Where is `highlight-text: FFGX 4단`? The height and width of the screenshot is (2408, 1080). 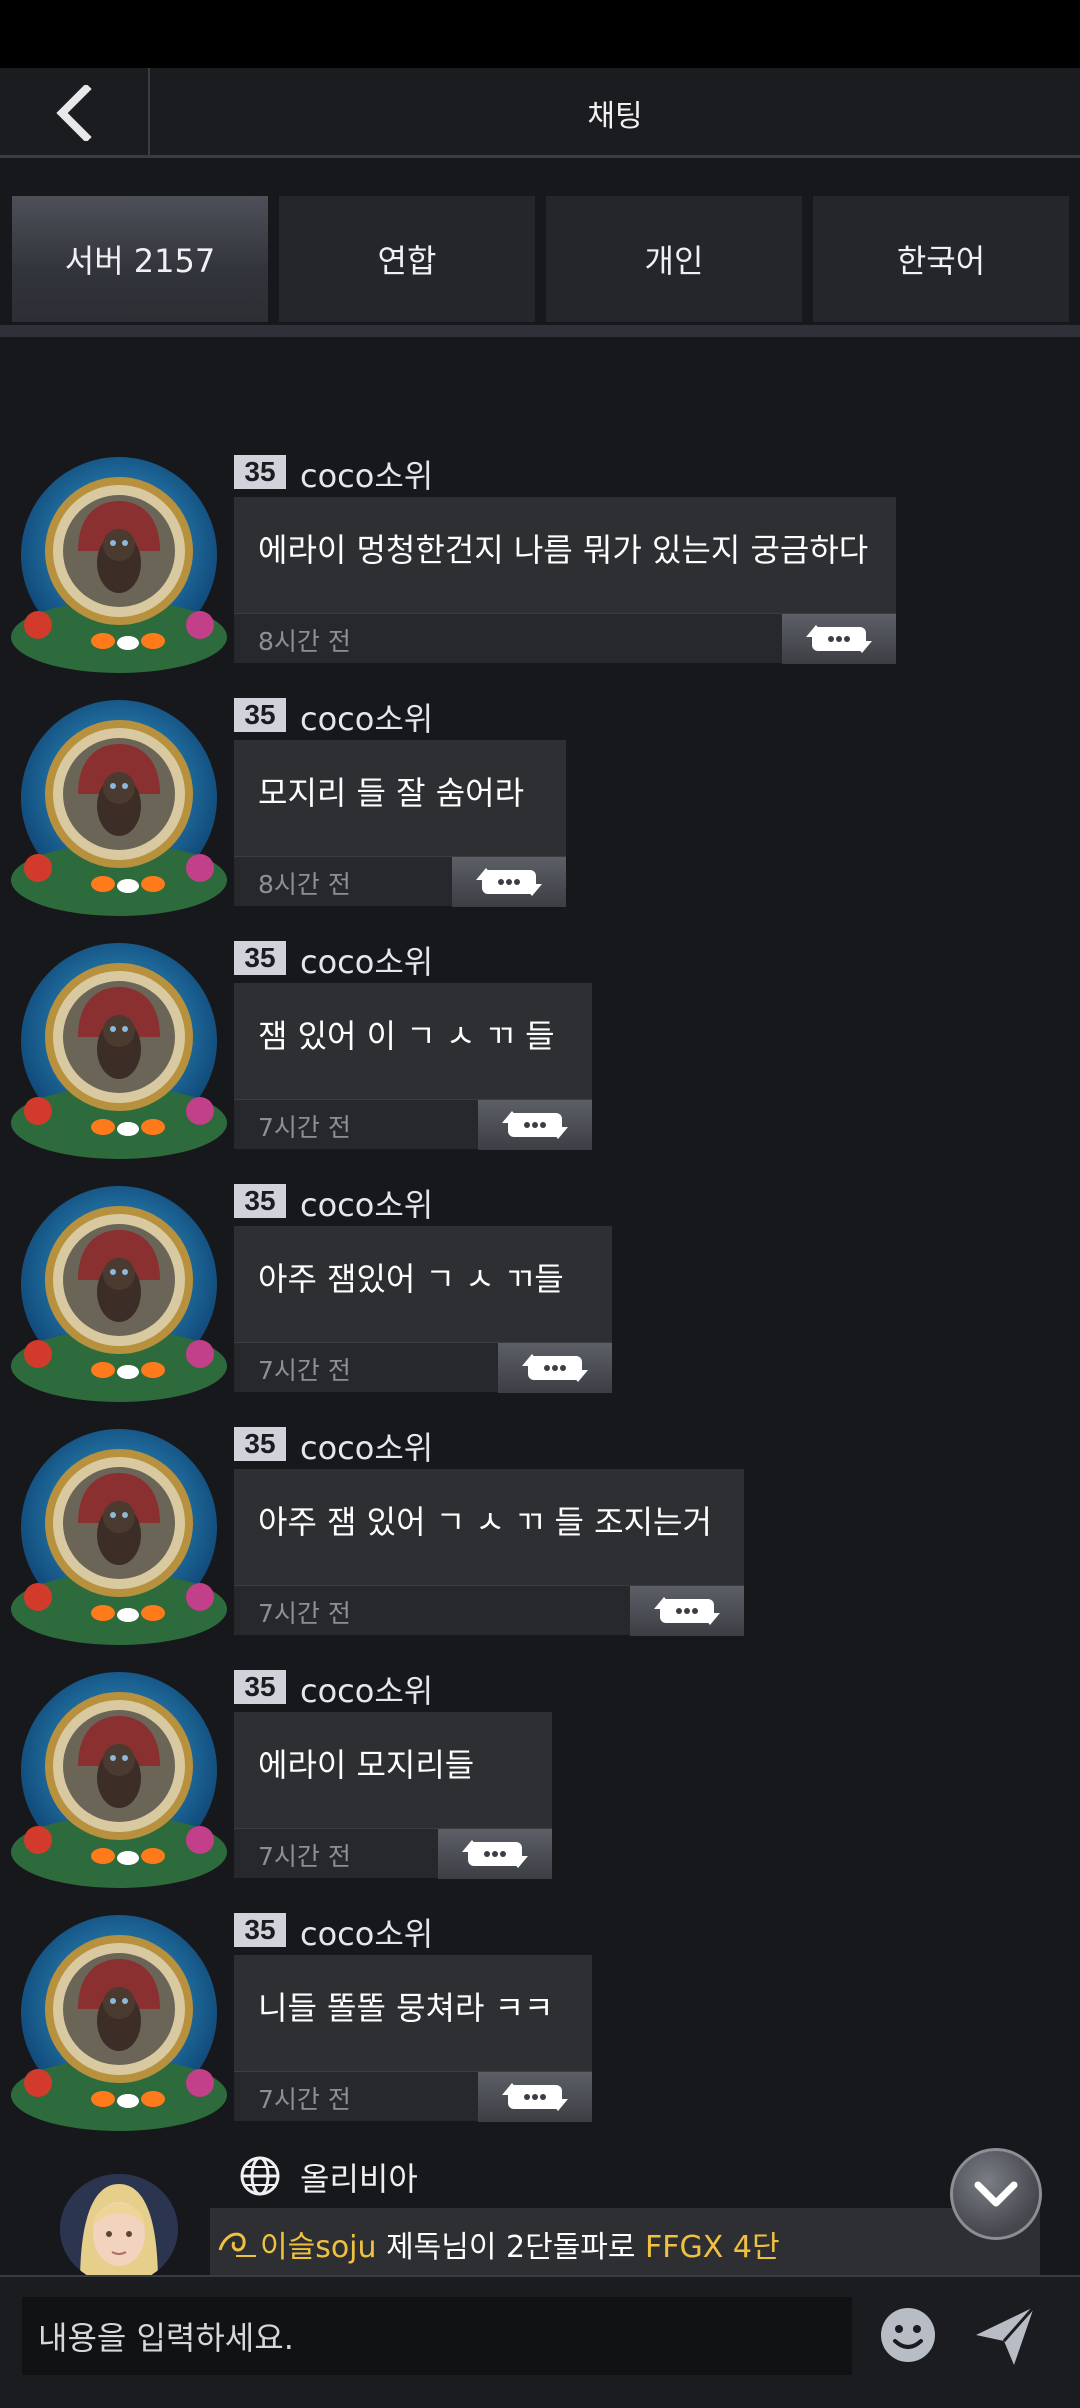 highlight-text: FFGX 4단 is located at coordinates (712, 2247).